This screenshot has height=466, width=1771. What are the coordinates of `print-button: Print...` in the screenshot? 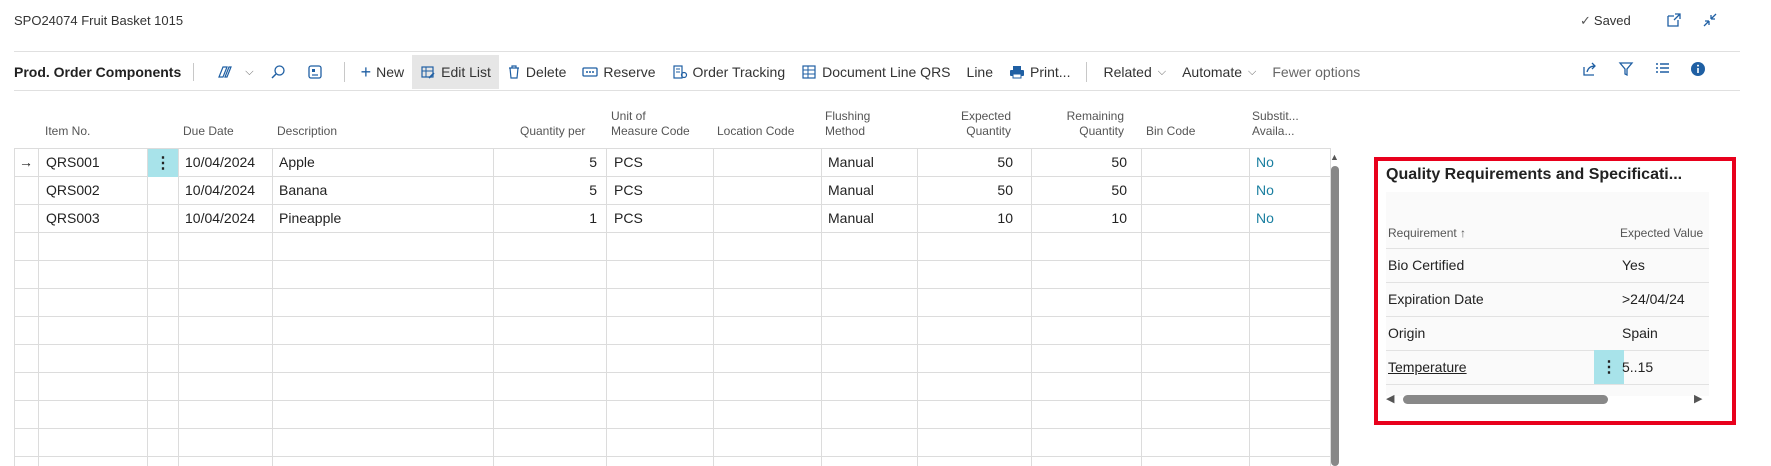 It's located at (1039, 72).